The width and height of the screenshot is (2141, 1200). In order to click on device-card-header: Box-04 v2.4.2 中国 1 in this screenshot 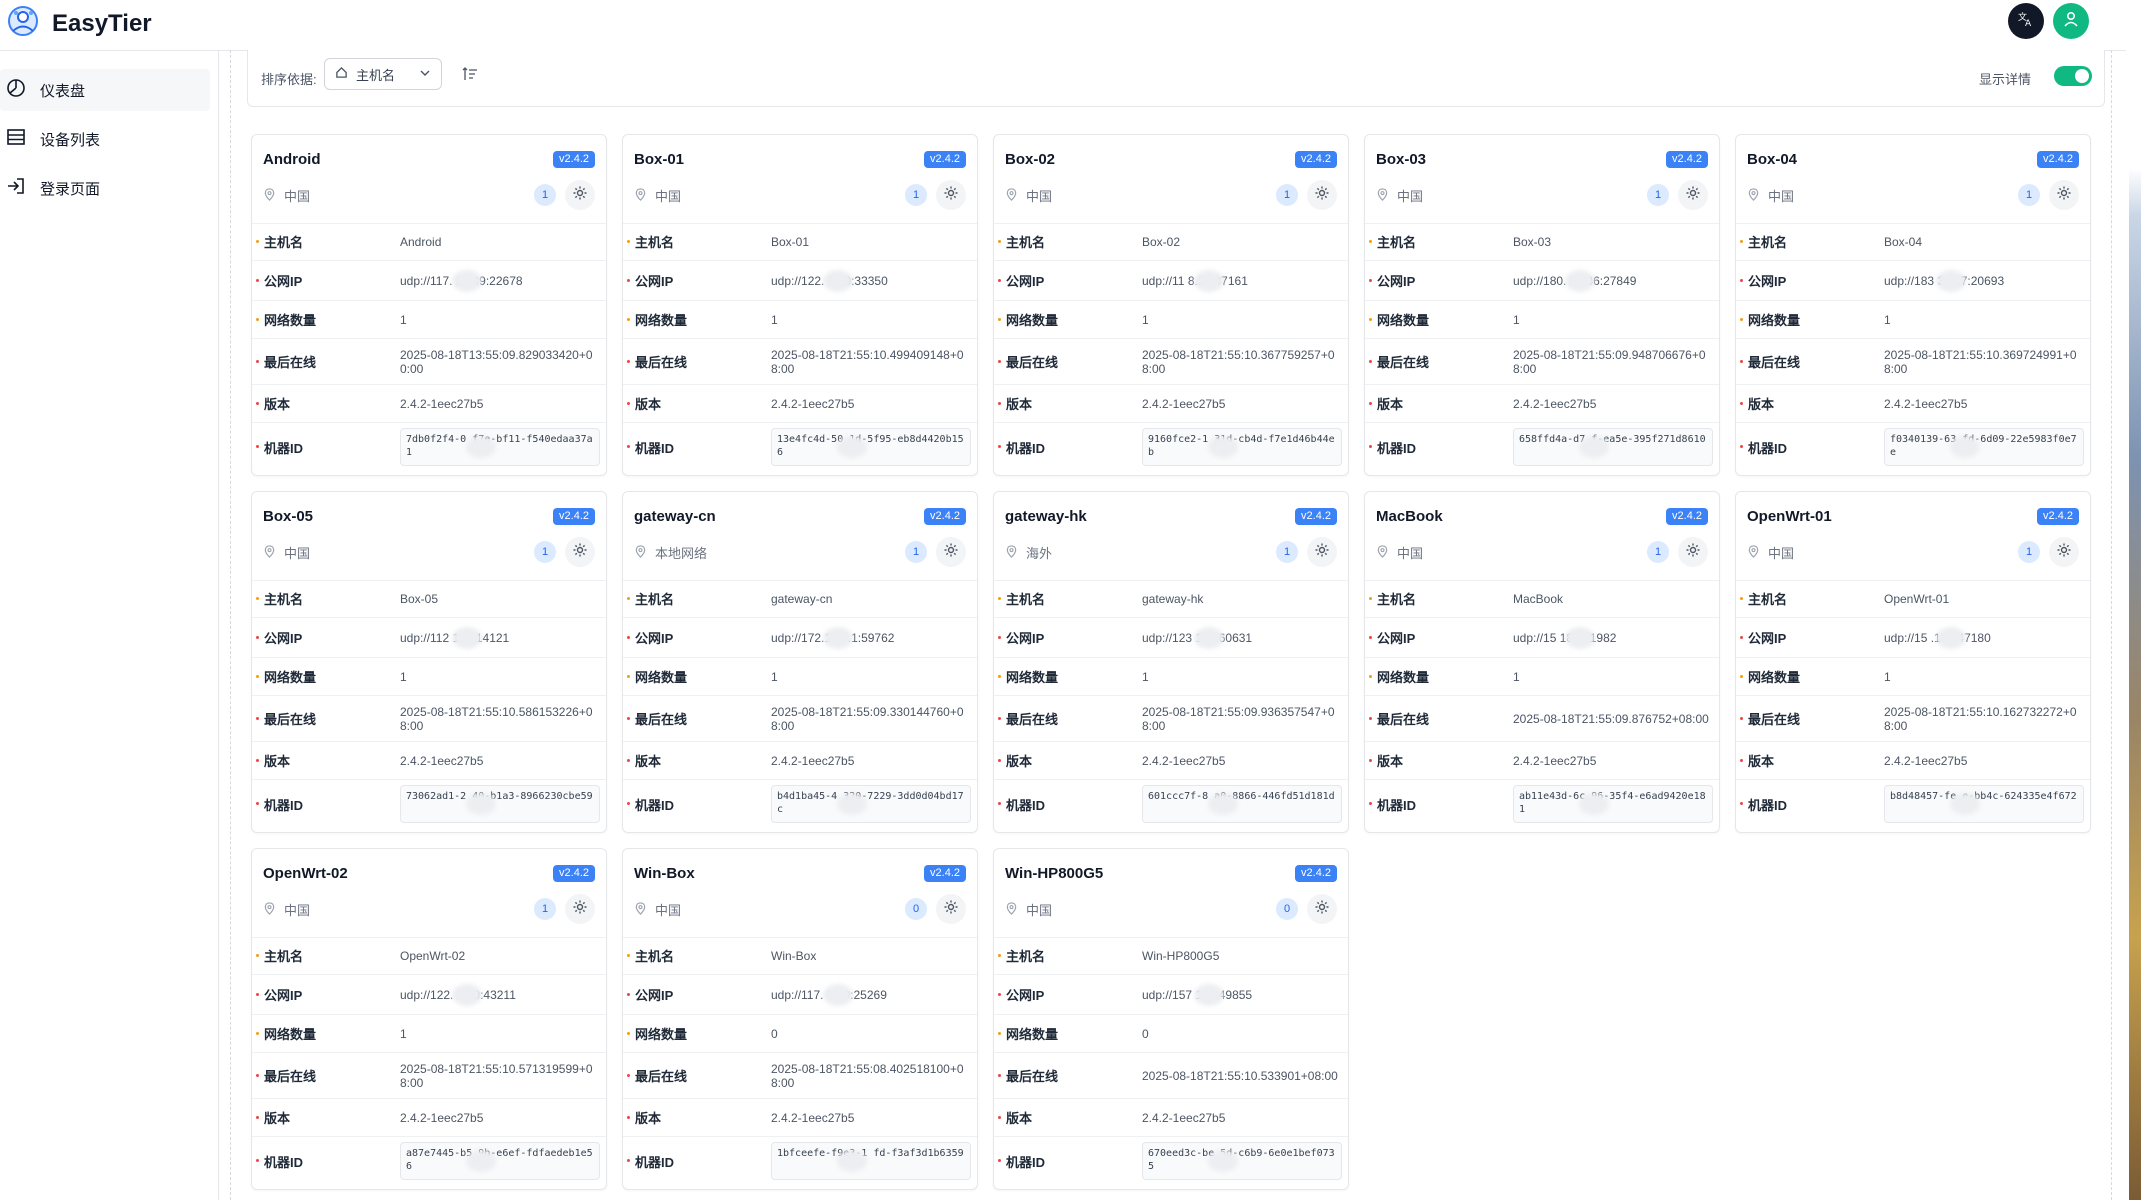, I will do `click(1913, 179)`.